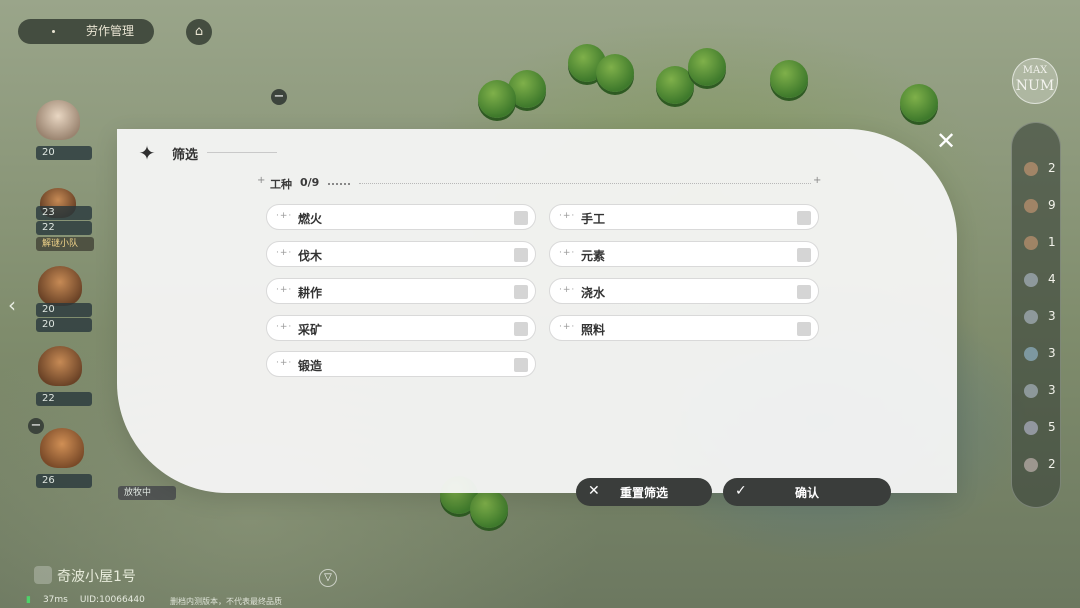  I want to click on option-label: 采矿, so click(310, 330).